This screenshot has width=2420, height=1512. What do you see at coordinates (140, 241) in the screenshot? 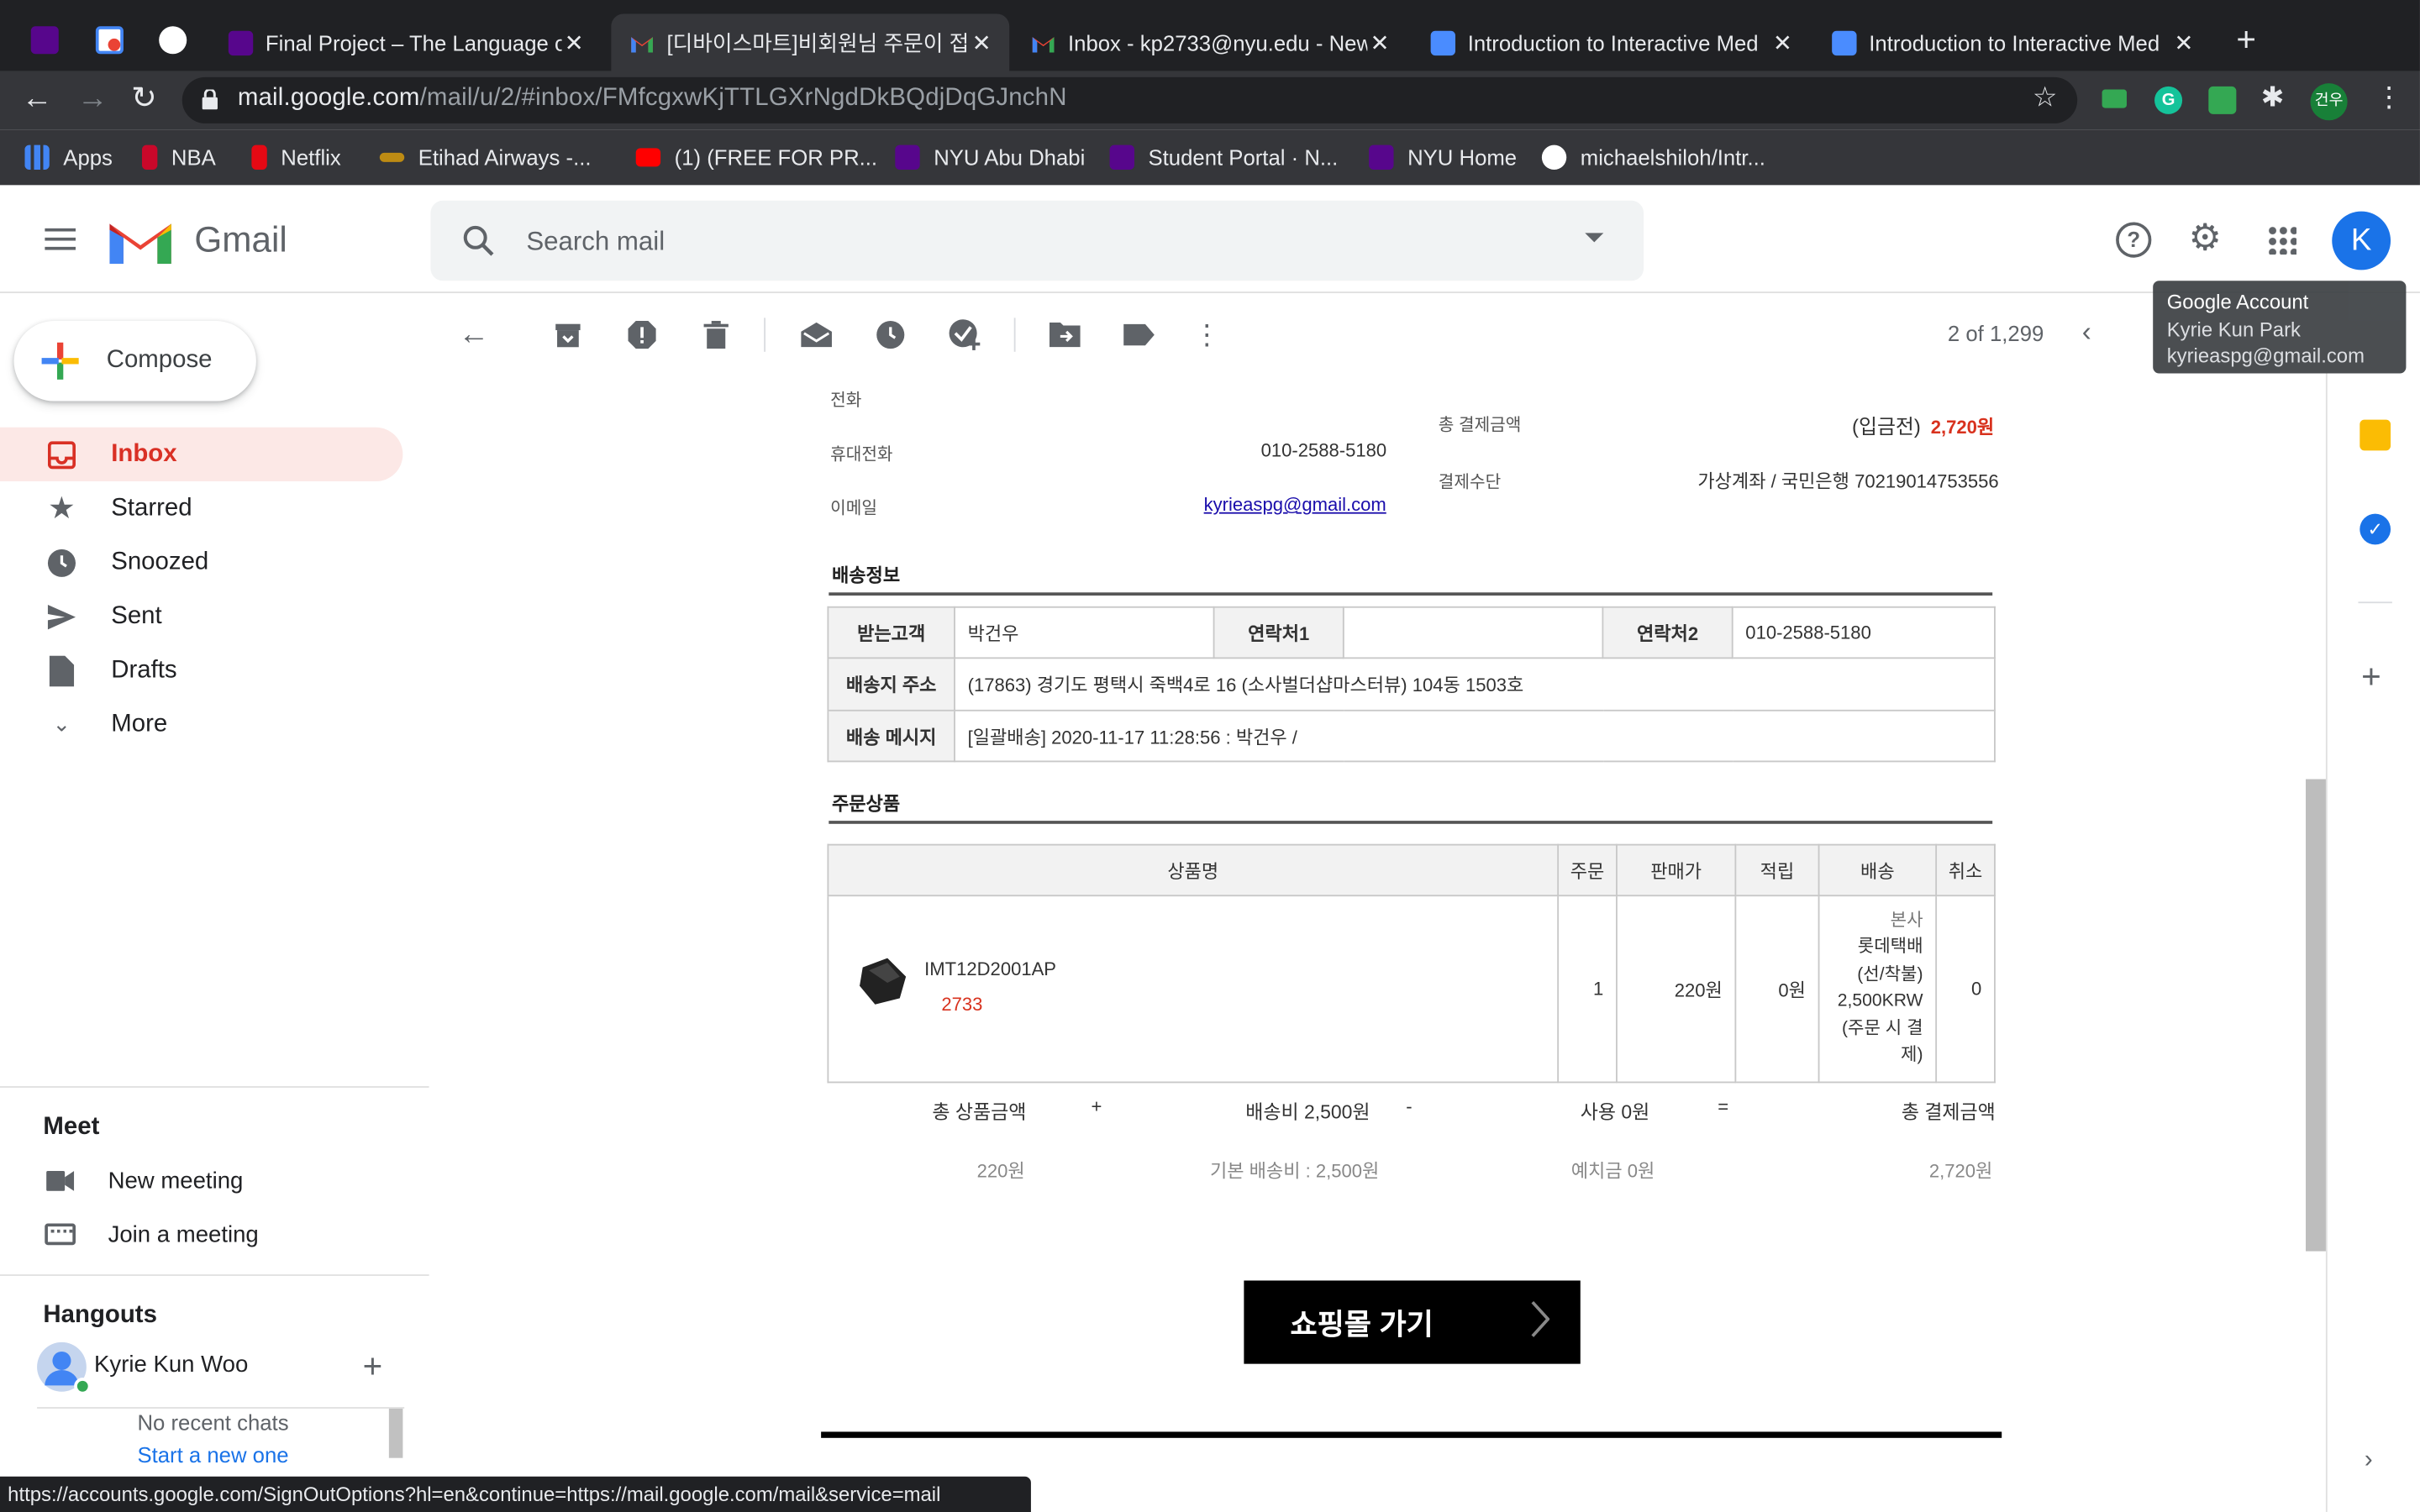
I see `gmail-logo-icon` at bounding box center [140, 241].